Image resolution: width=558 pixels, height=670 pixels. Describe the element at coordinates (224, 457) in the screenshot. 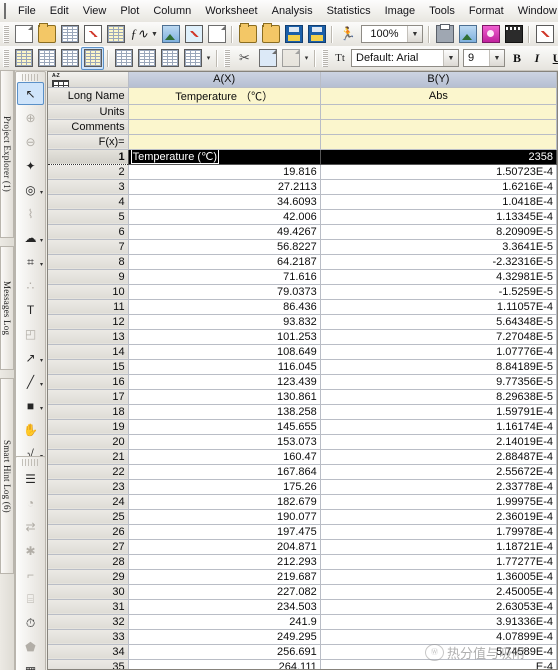

I see `cell-a-21: 160.47` at that location.